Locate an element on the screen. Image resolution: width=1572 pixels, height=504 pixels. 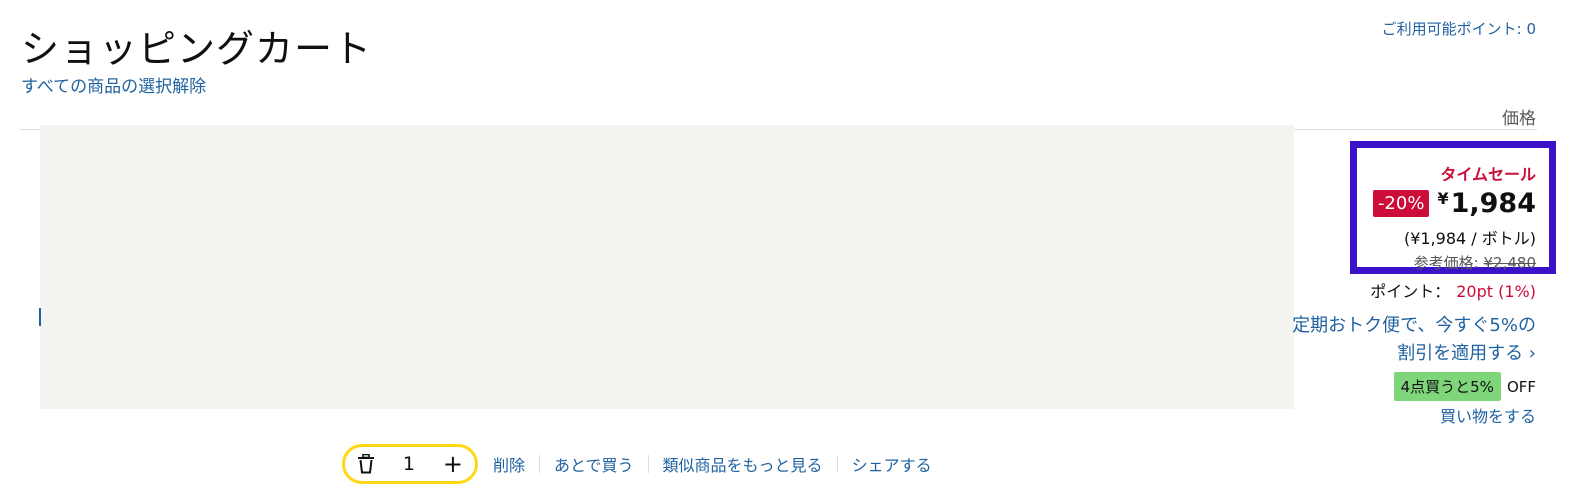
subscribe-save-link: 定期おトク便で、今すぐ5%の割引を適用する › is located at coordinates (1411, 340).